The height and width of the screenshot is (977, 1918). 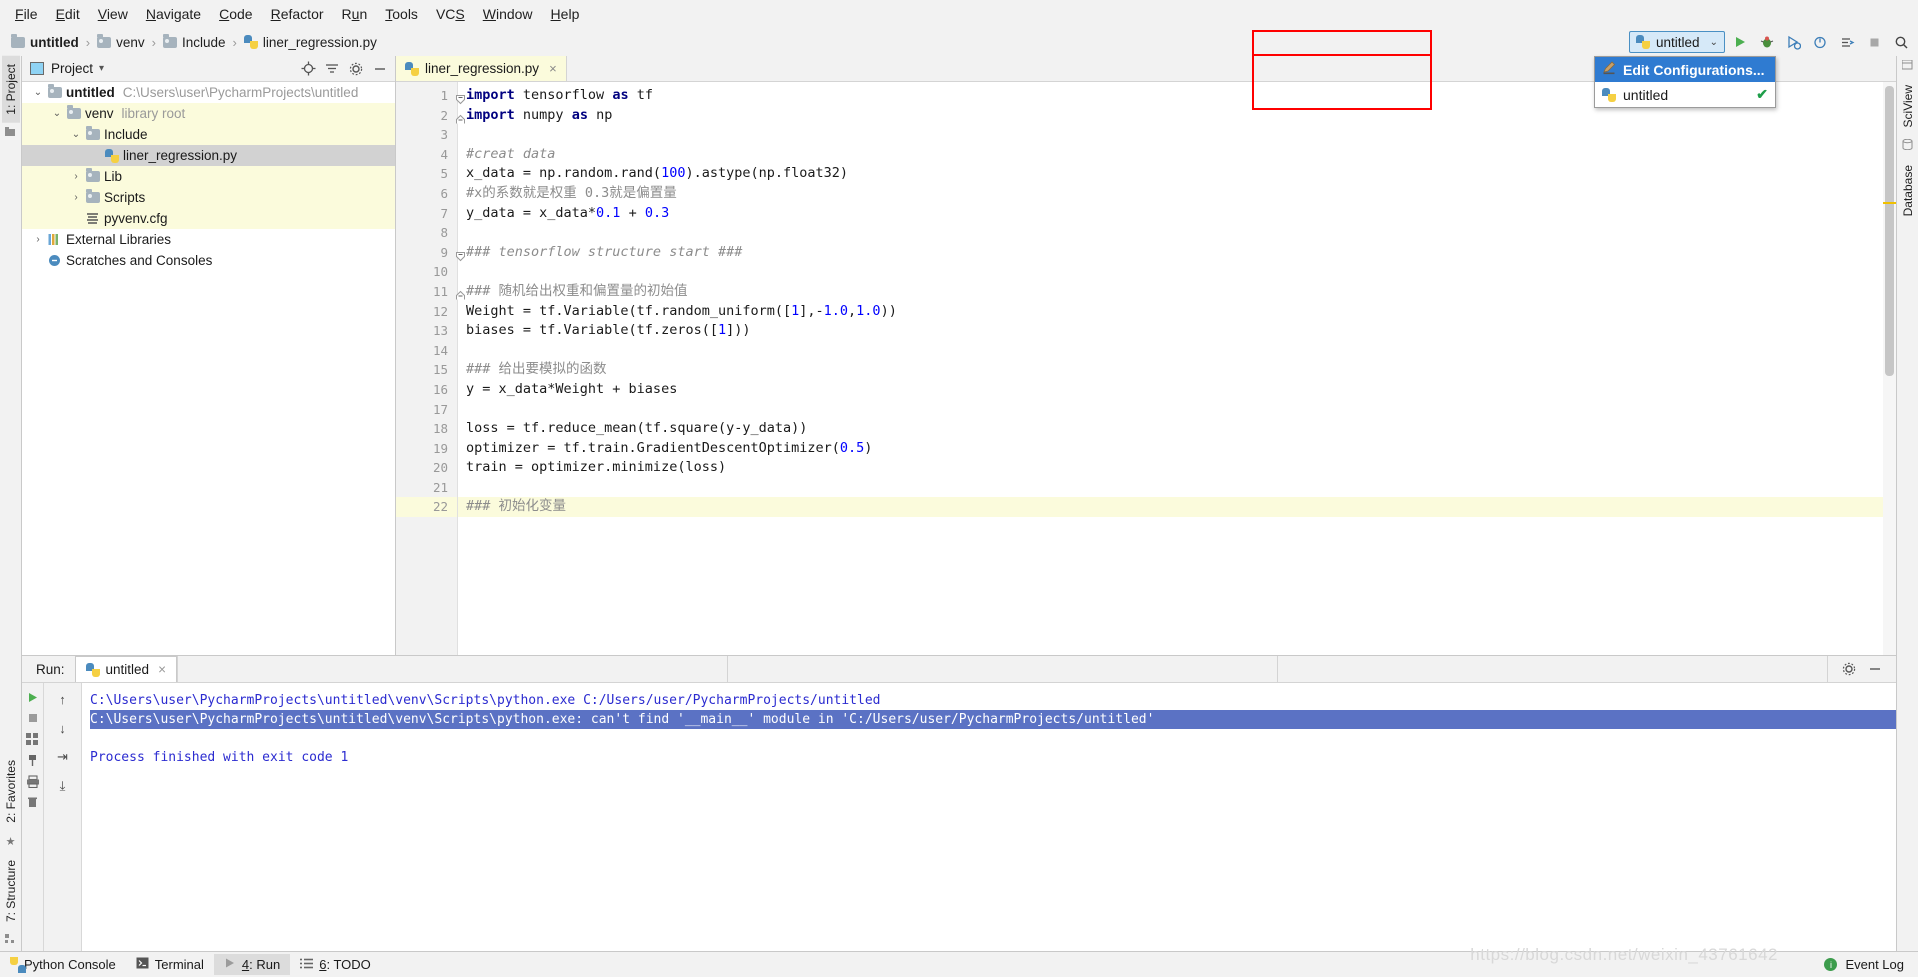 I want to click on menu-refactor: Refactor, so click(x=297, y=14).